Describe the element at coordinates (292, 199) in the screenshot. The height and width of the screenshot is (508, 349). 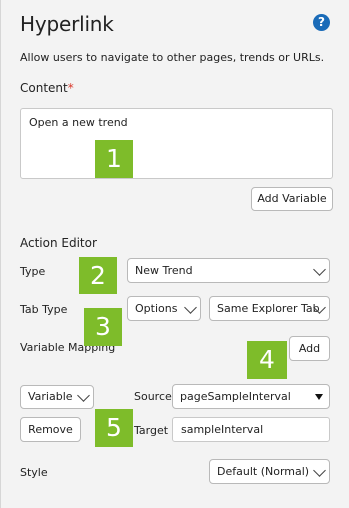
I see `add-variable-button: Add Variable` at that location.